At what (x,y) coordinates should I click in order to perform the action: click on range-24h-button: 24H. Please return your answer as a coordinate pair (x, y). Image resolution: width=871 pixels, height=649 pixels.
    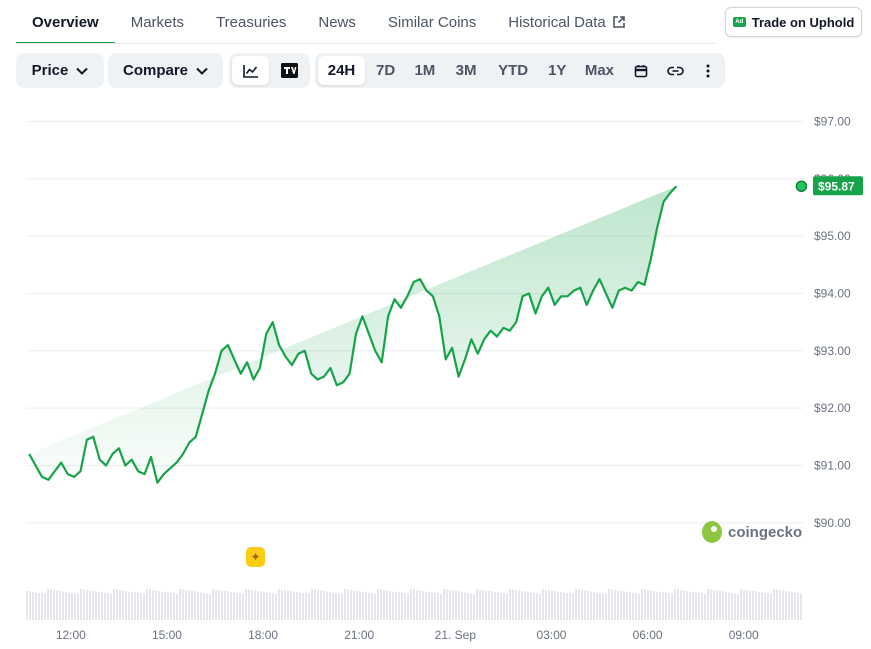
    Looking at the image, I should click on (342, 70).